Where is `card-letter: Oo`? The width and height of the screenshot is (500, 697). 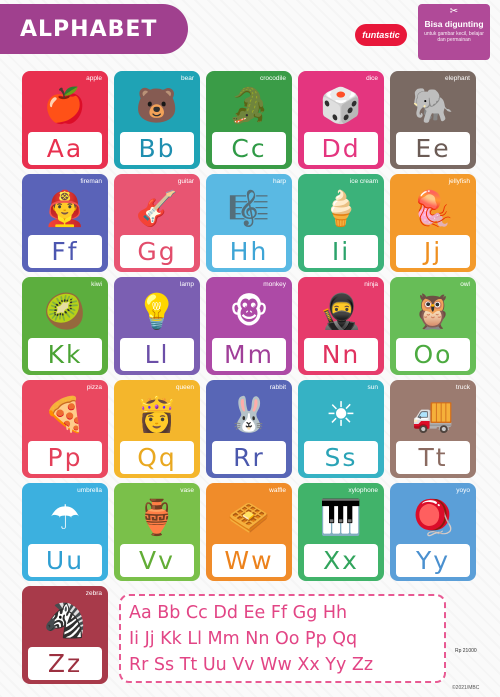
card-letter: Oo is located at coordinates (433, 354).